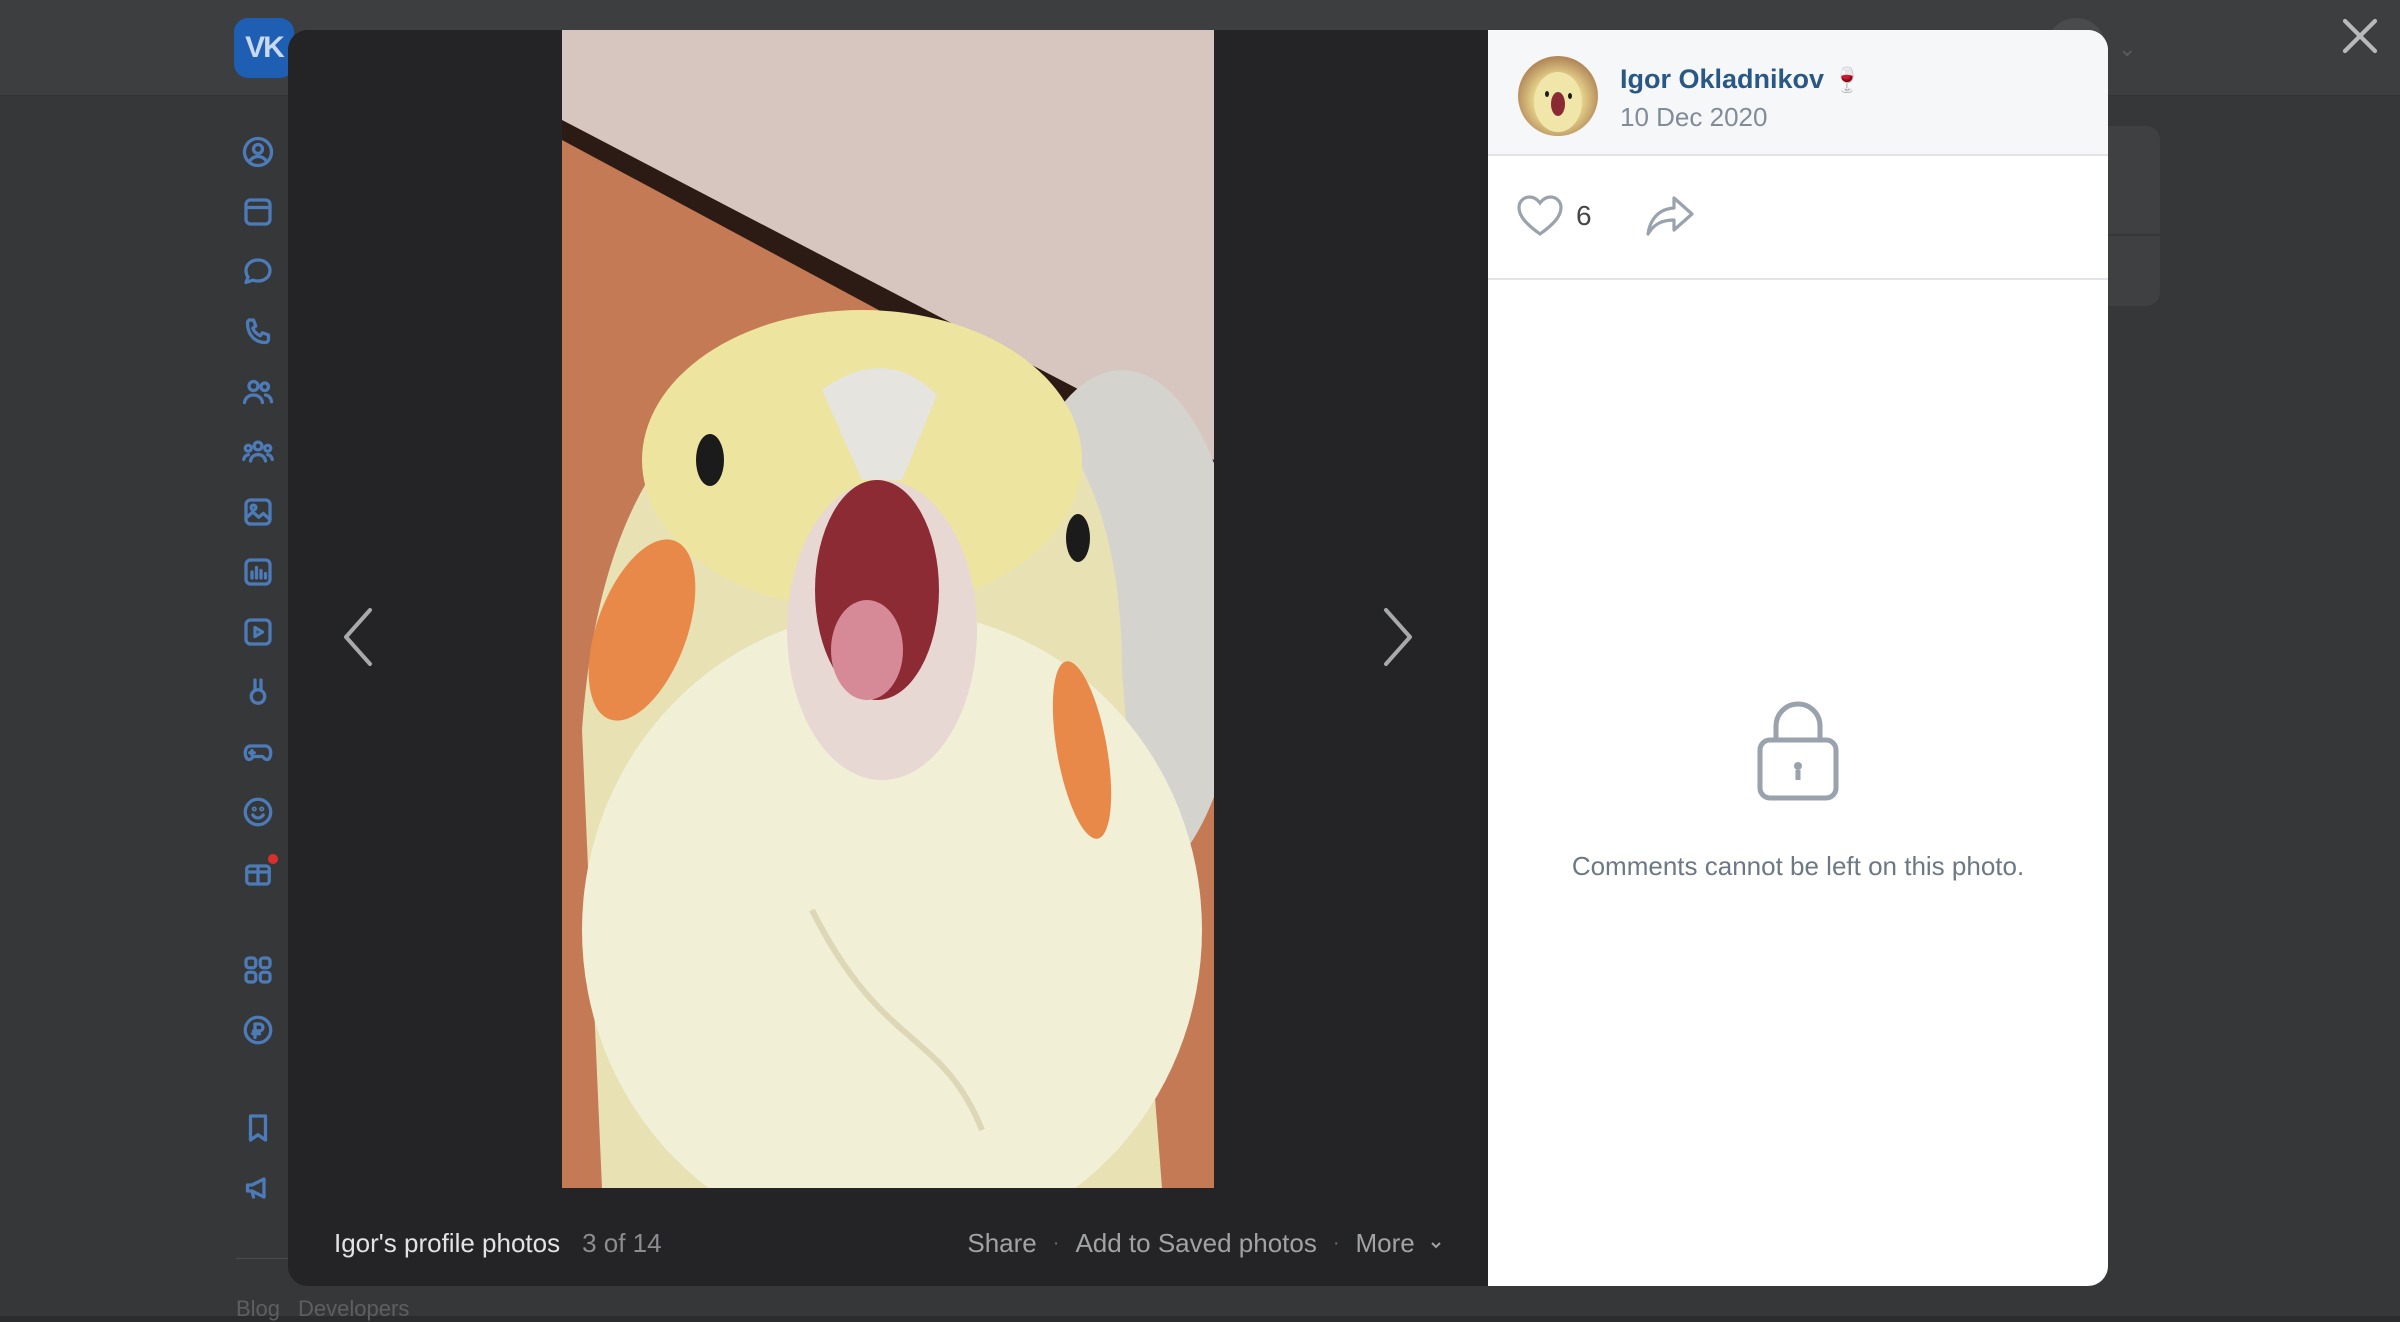 The height and width of the screenshot is (1322, 2400). What do you see at coordinates (1001, 1243) in the screenshot?
I see `share-link: Share` at bounding box center [1001, 1243].